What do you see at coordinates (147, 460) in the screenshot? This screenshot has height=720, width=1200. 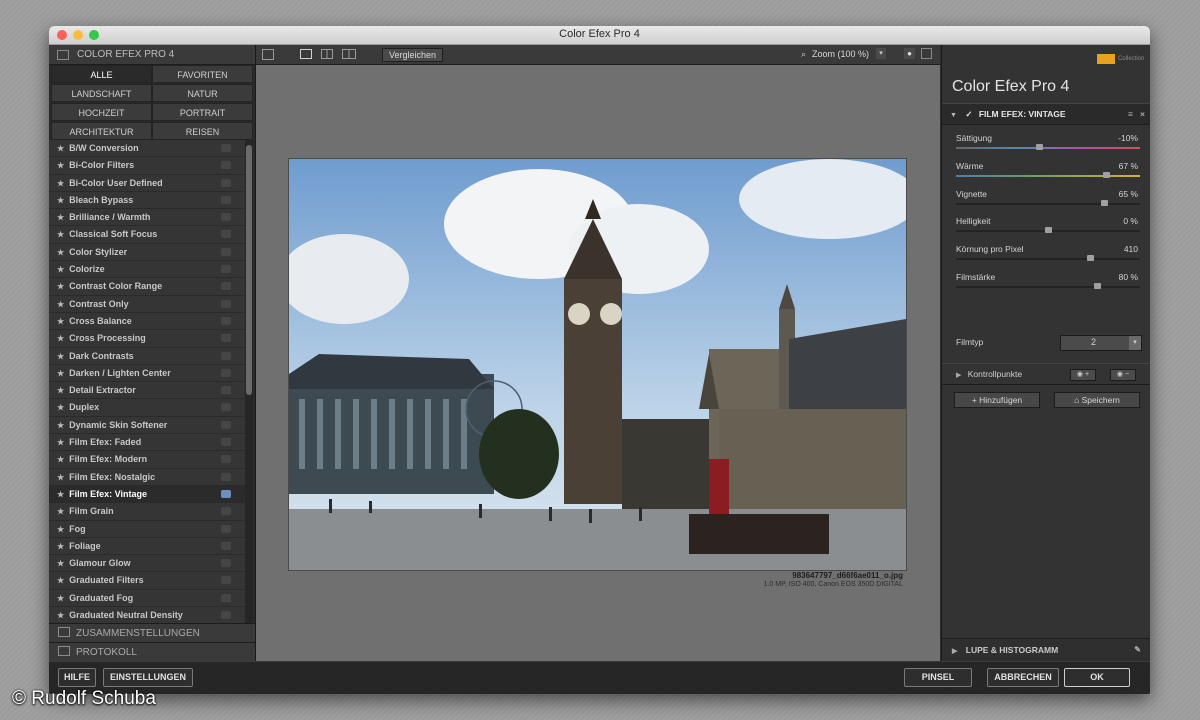 I see `filter-list-item: ★ Film Efex: Modern` at bounding box center [147, 460].